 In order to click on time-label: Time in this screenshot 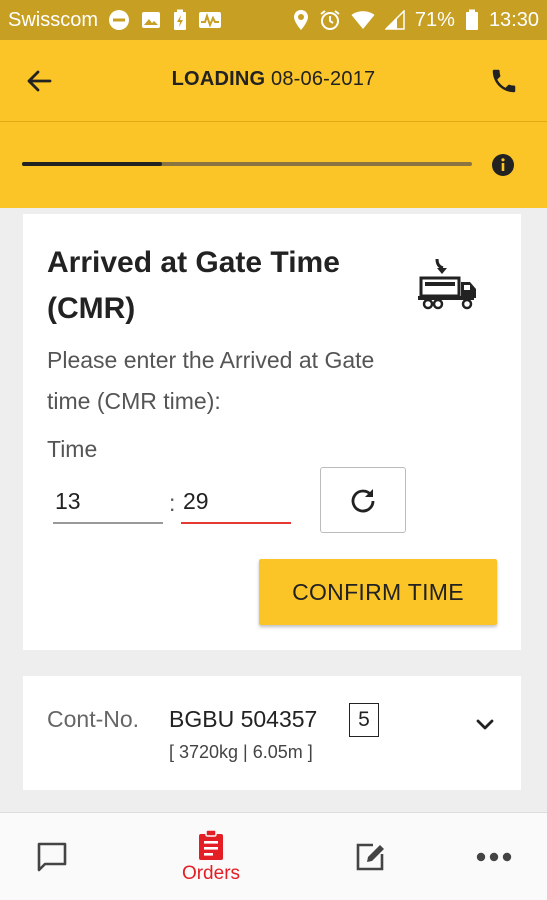, I will do `click(72, 449)`.